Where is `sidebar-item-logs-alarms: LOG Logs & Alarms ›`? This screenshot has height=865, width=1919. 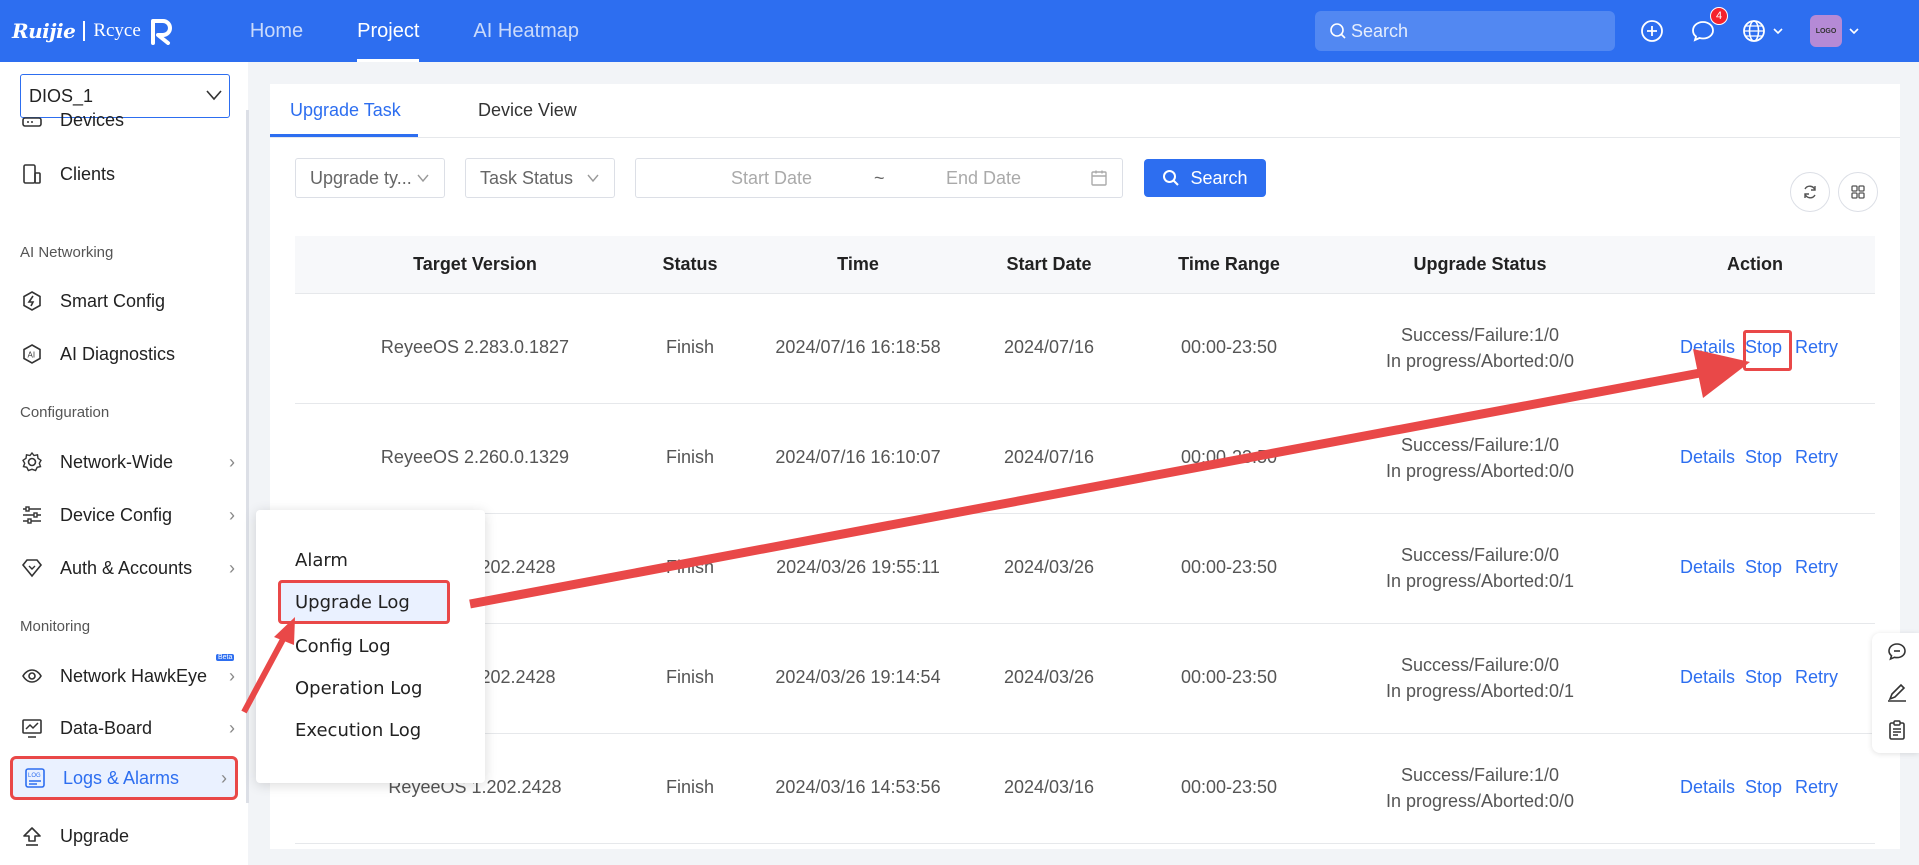 sidebar-item-logs-alarms: LOG Logs & Alarms › is located at coordinates (124, 778).